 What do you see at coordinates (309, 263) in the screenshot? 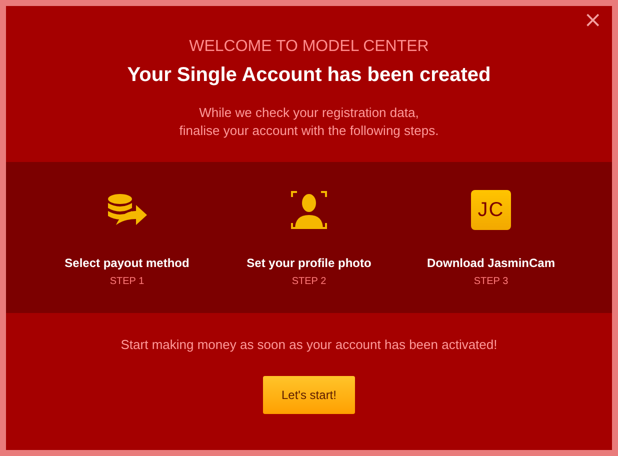
I see `step-label: Set your profile photo` at bounding box center [309, 263].